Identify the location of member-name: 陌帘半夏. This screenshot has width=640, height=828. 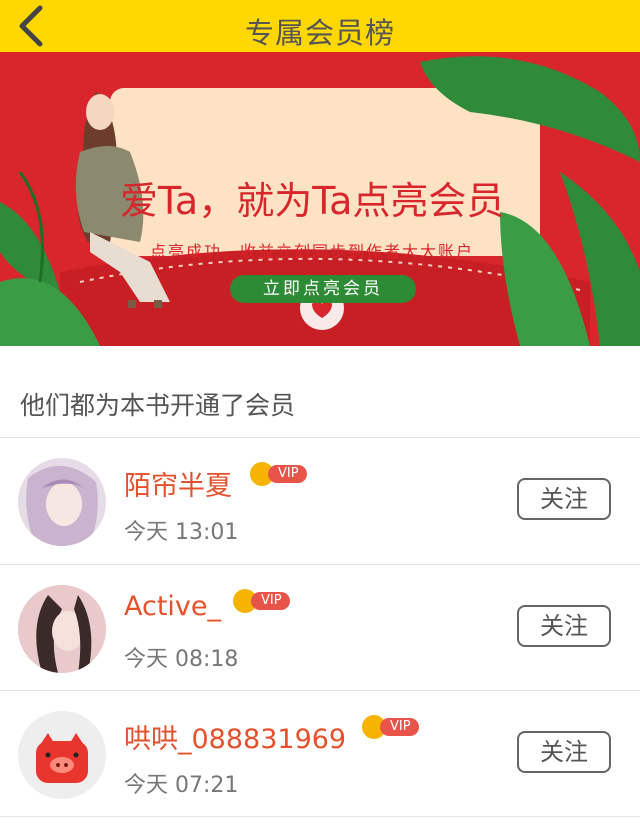
(178, 486).